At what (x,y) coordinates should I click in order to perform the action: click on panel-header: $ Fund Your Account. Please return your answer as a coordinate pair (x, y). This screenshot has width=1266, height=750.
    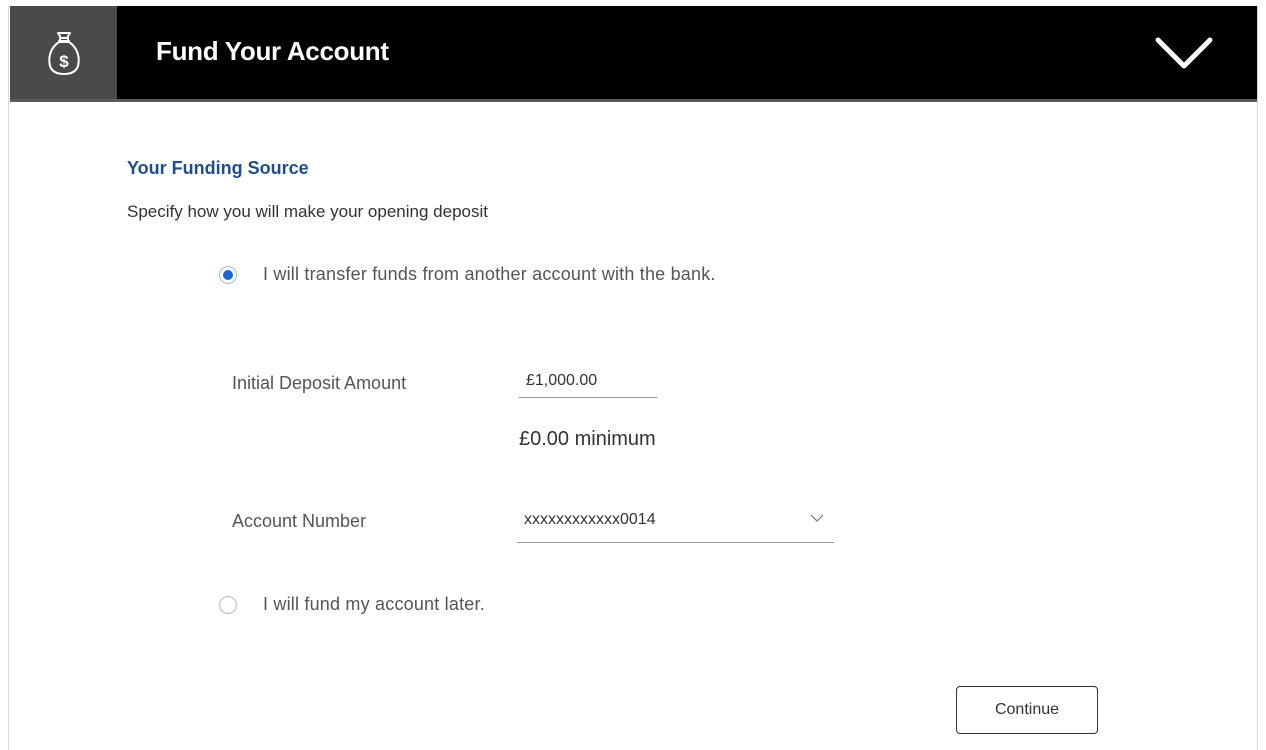
    Looking at the image, I should click on (633, 54).